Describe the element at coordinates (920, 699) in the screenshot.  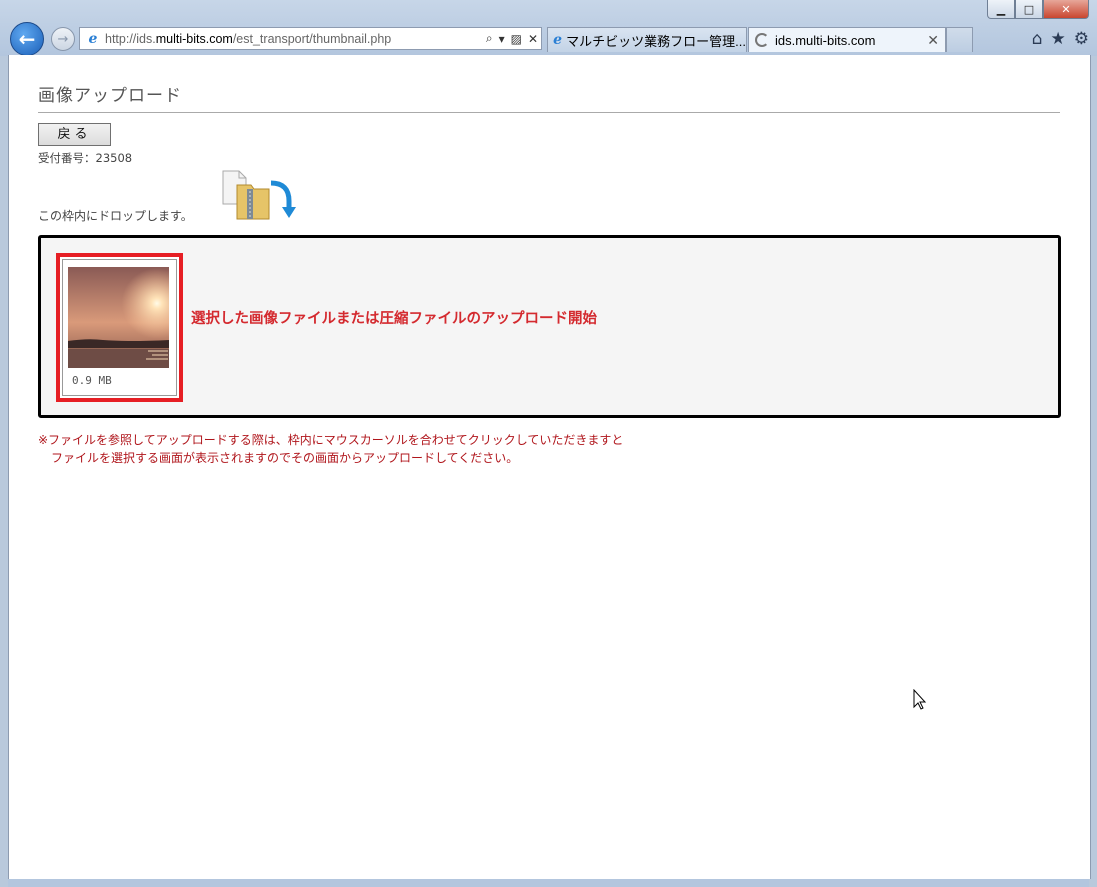
I see `mouse-cursor-icon` at that location.